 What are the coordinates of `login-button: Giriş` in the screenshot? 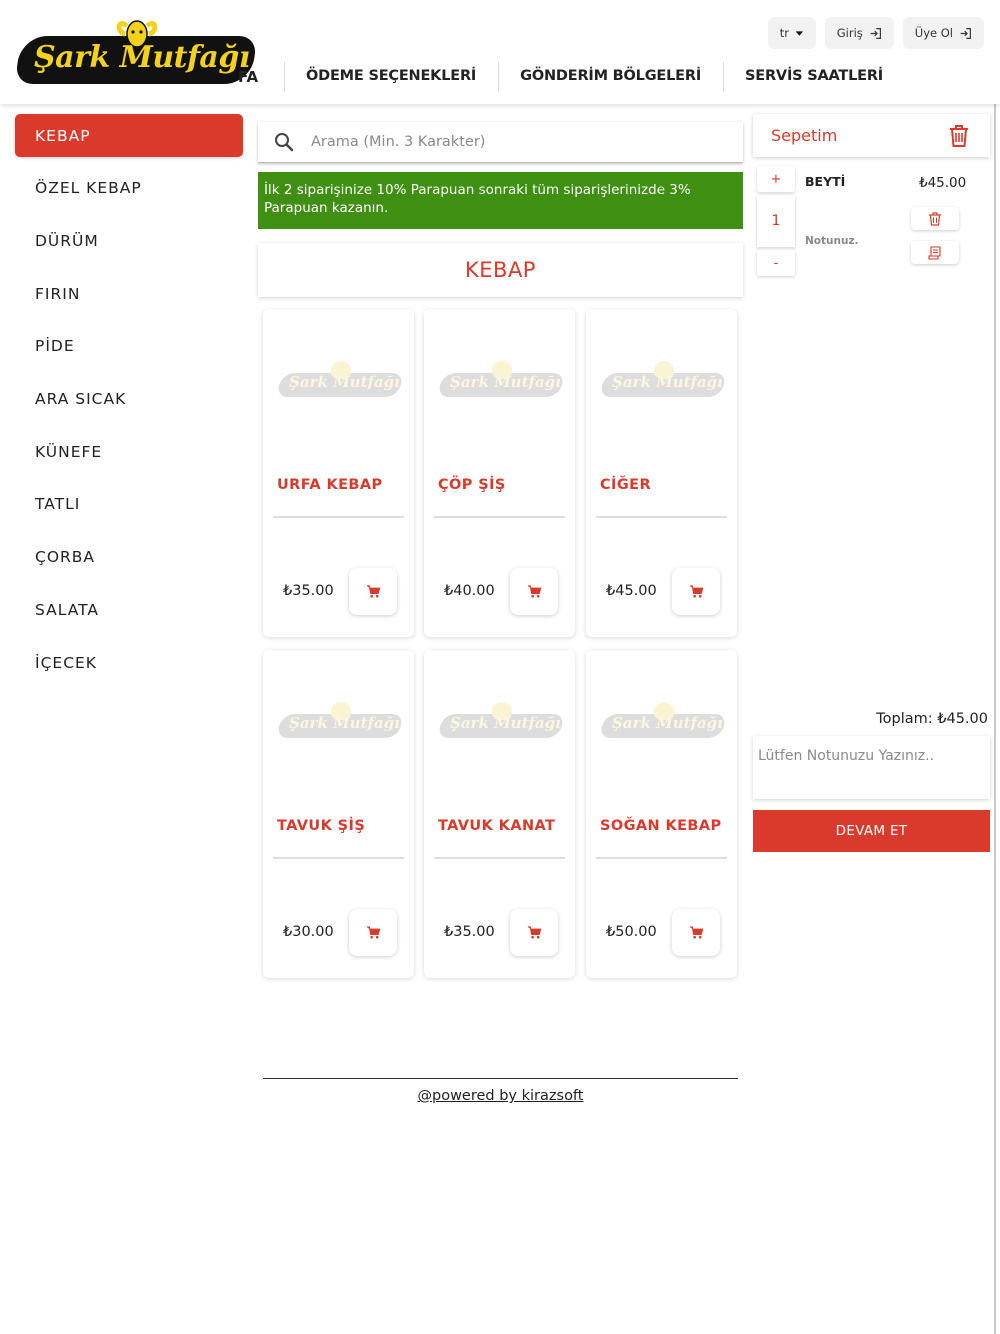 It's located at (859, 33).